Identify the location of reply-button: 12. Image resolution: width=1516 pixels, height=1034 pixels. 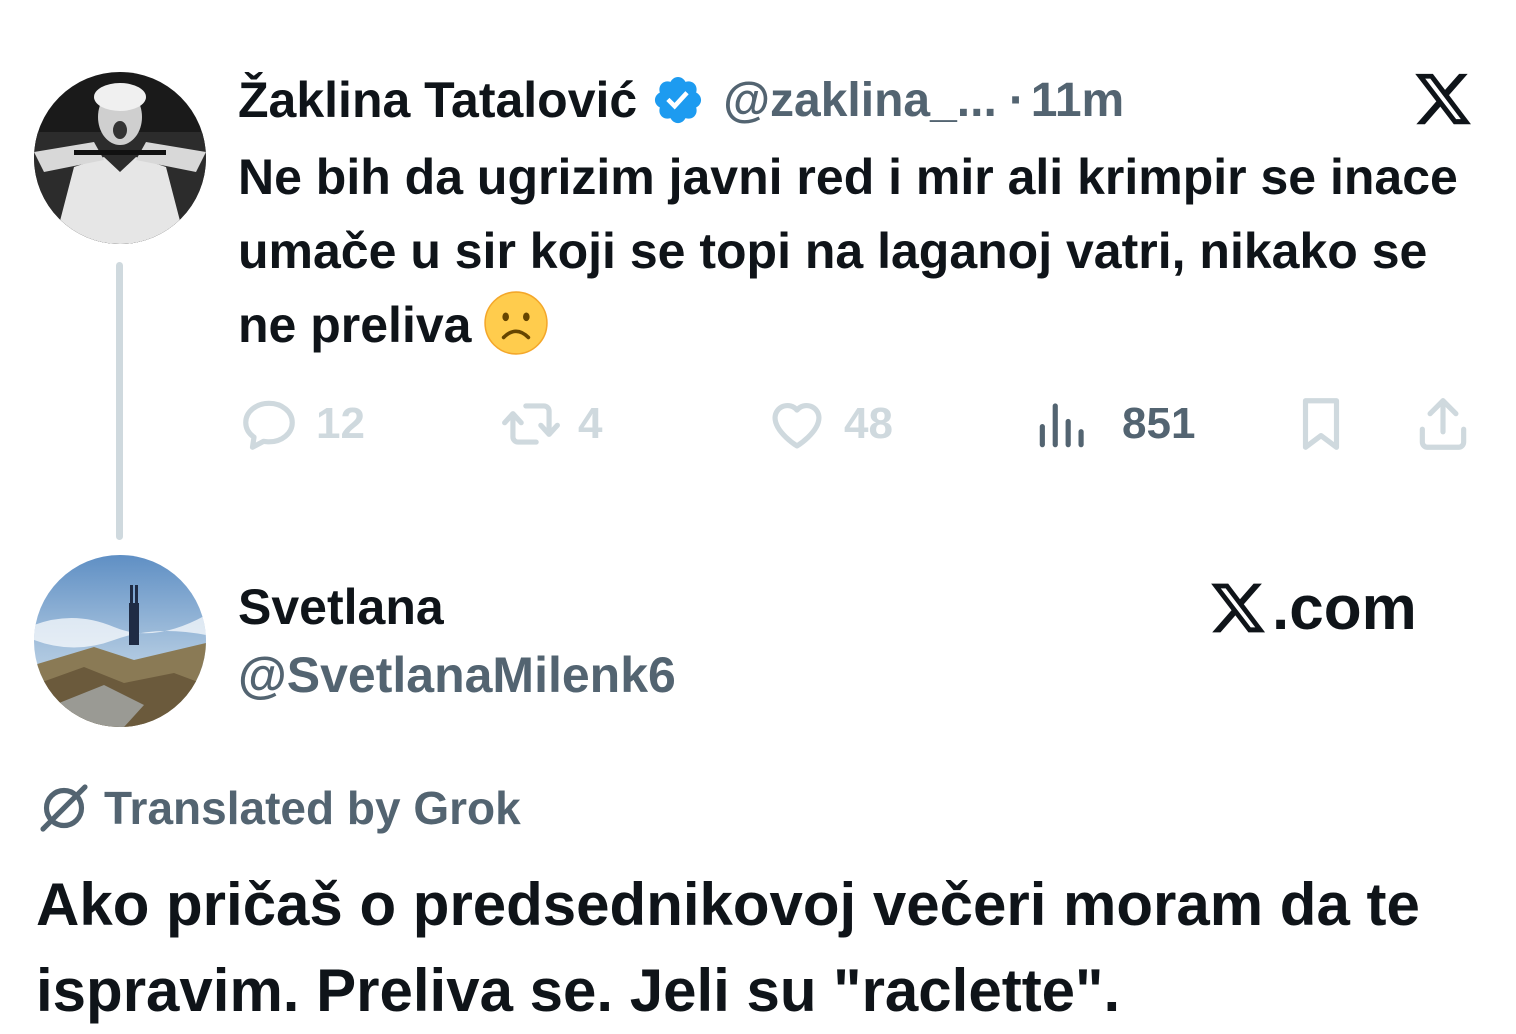
(301, 424).